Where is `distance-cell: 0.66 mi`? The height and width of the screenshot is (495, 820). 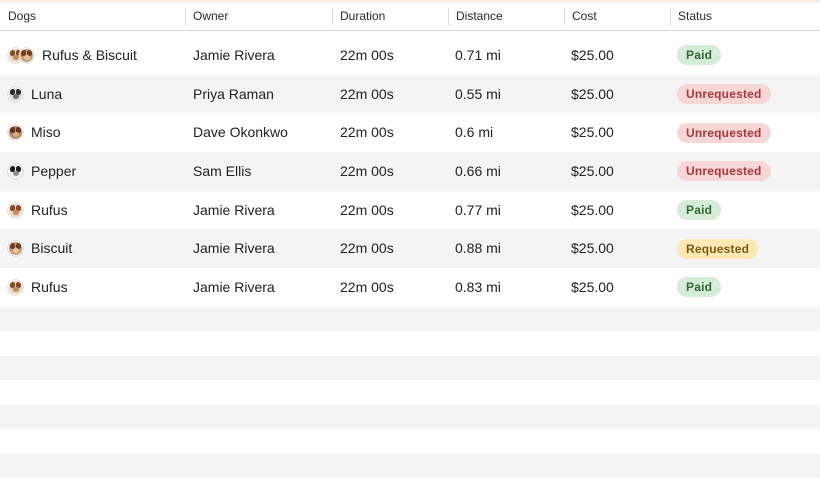
distance-cell: 0.66 mi is located at coordinates (478, 171).